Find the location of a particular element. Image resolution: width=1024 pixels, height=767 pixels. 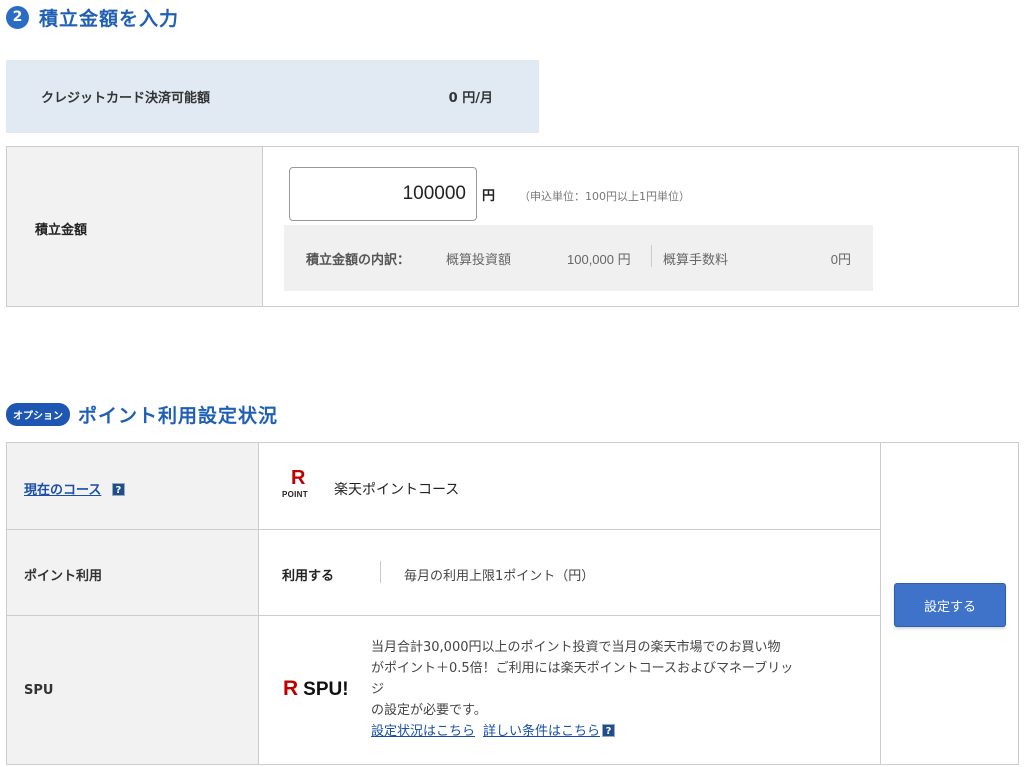

details-link: 詳しい条件はこちら is located at coordinates (541, 731).